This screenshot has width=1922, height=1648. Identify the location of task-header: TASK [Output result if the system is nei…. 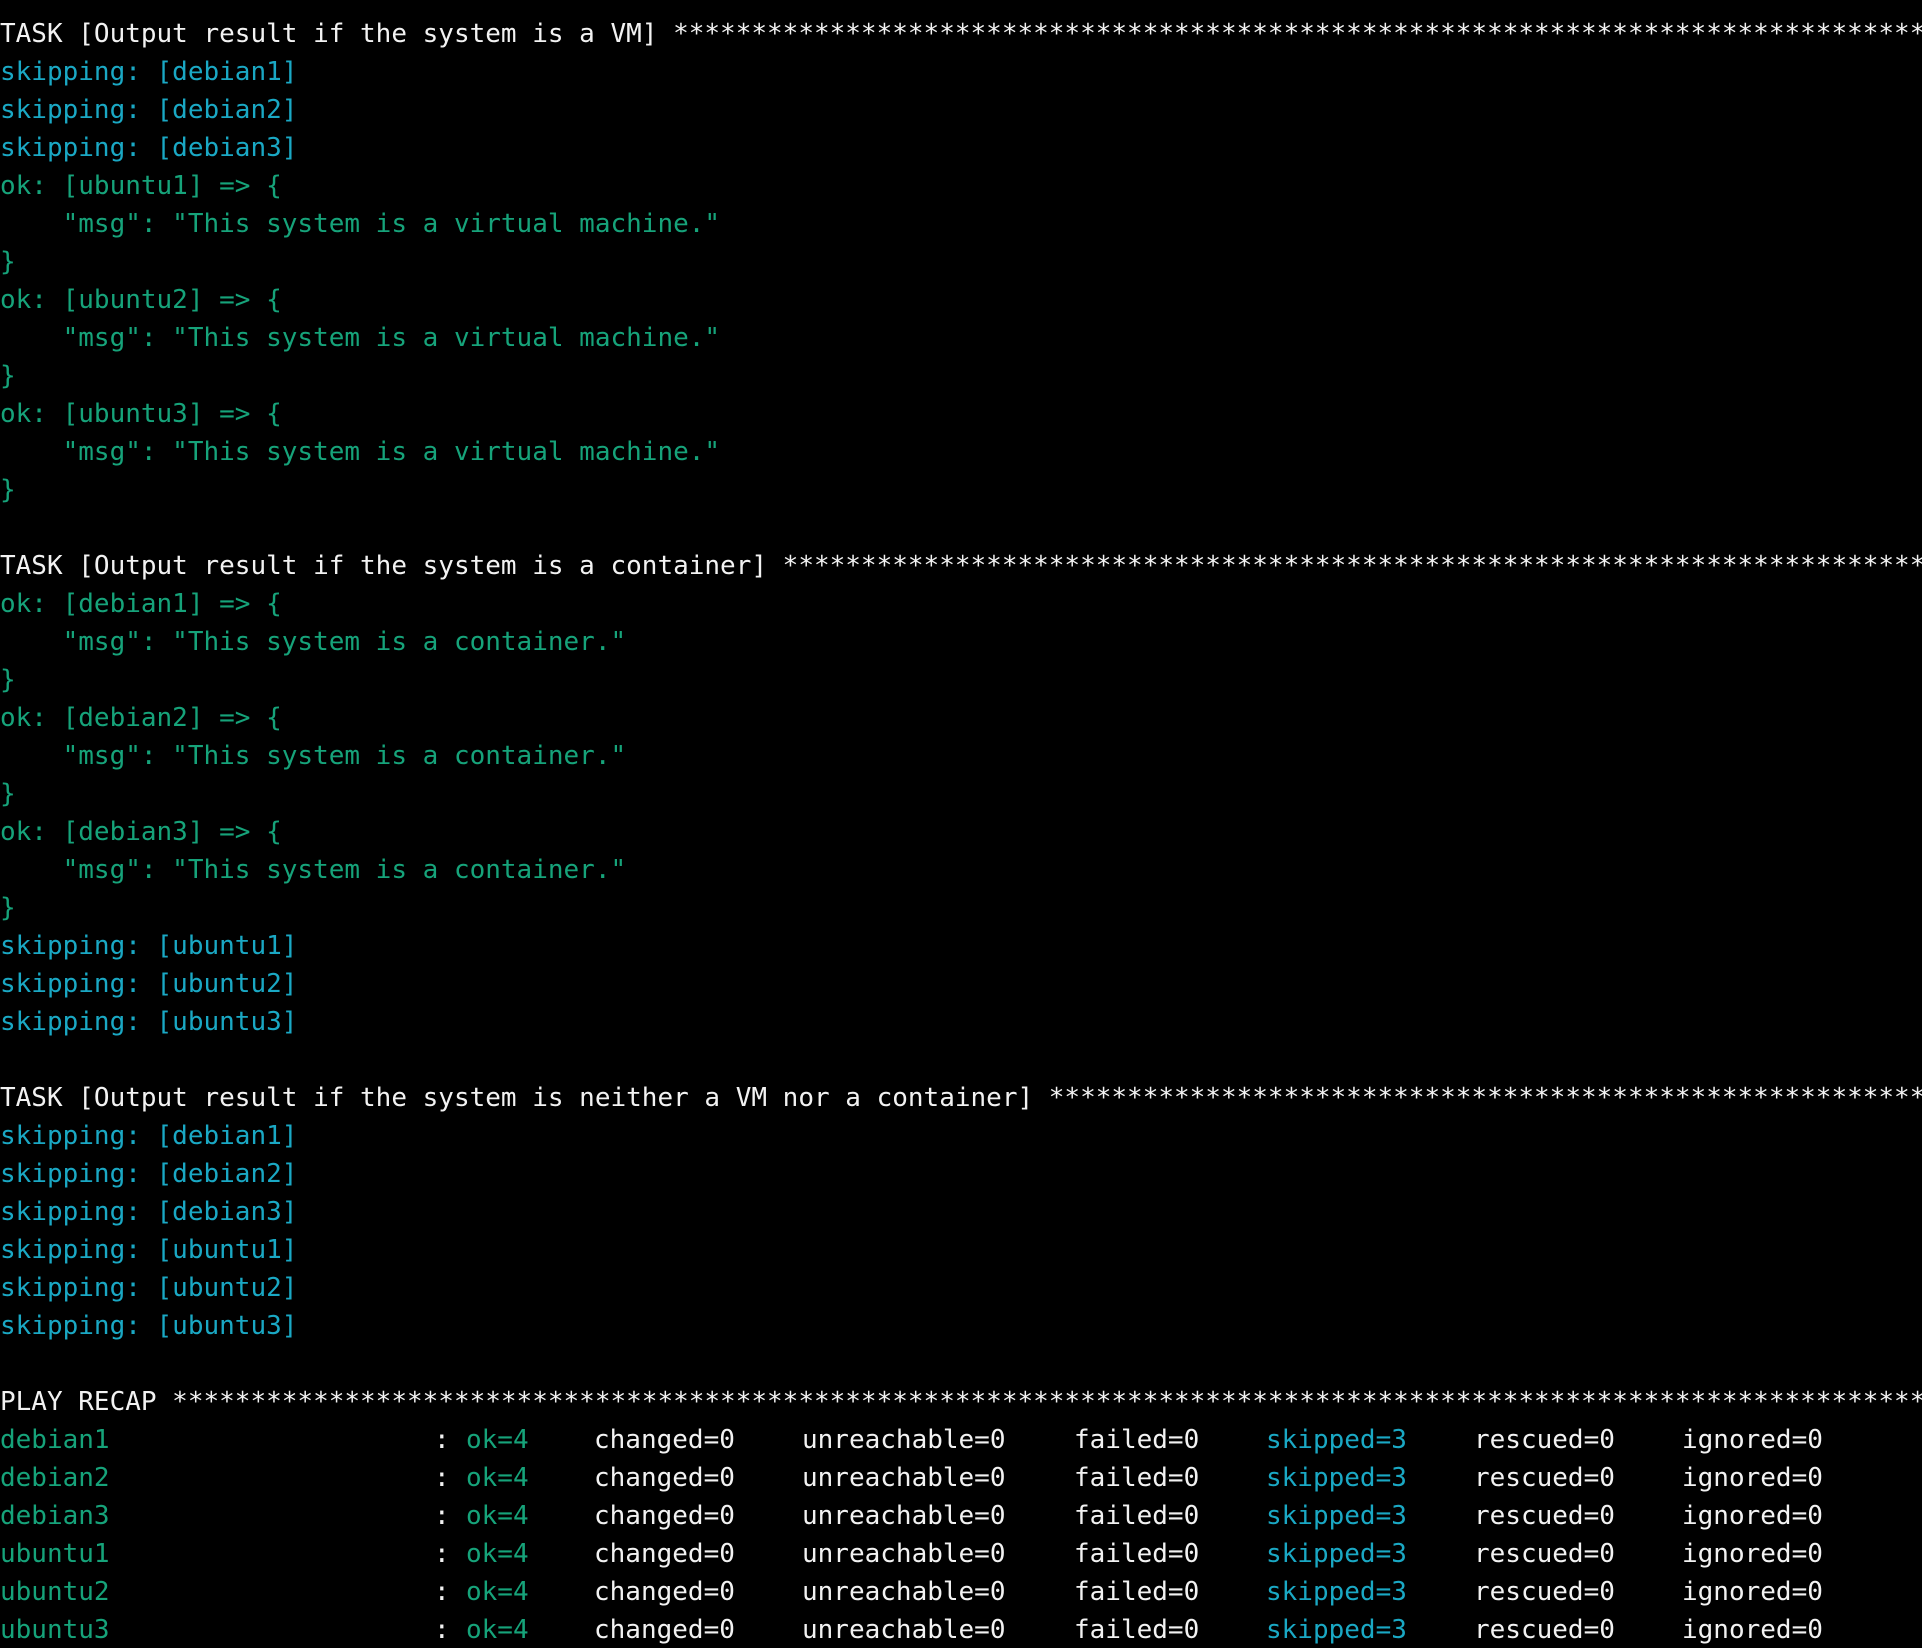
(961, 1098).